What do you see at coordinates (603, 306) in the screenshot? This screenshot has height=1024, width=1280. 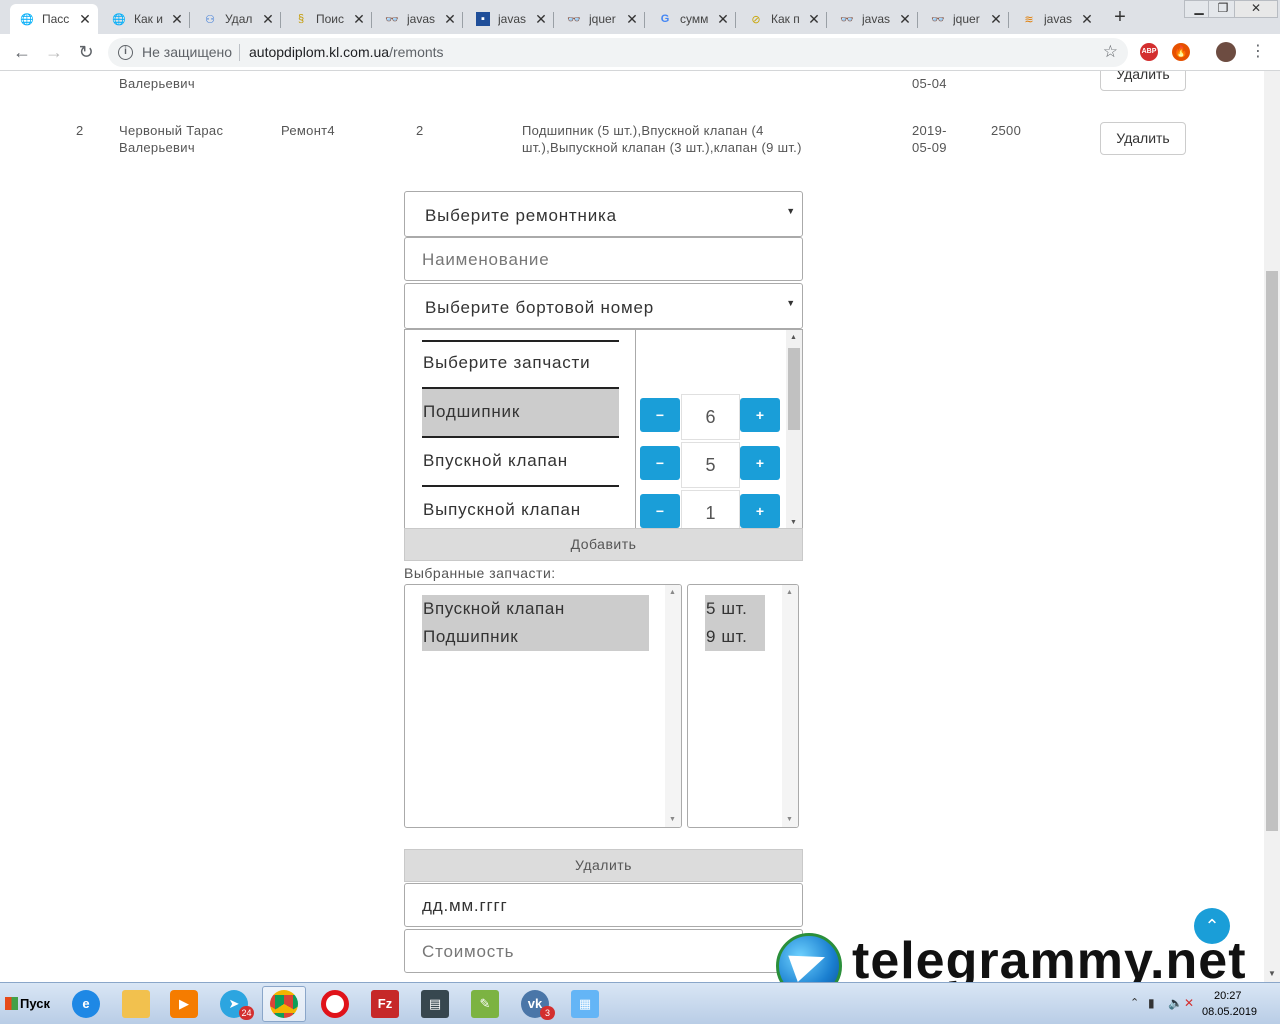 I see `board-number-select: Выберите бортовой номер ▼` at bounding box center [603, 306].